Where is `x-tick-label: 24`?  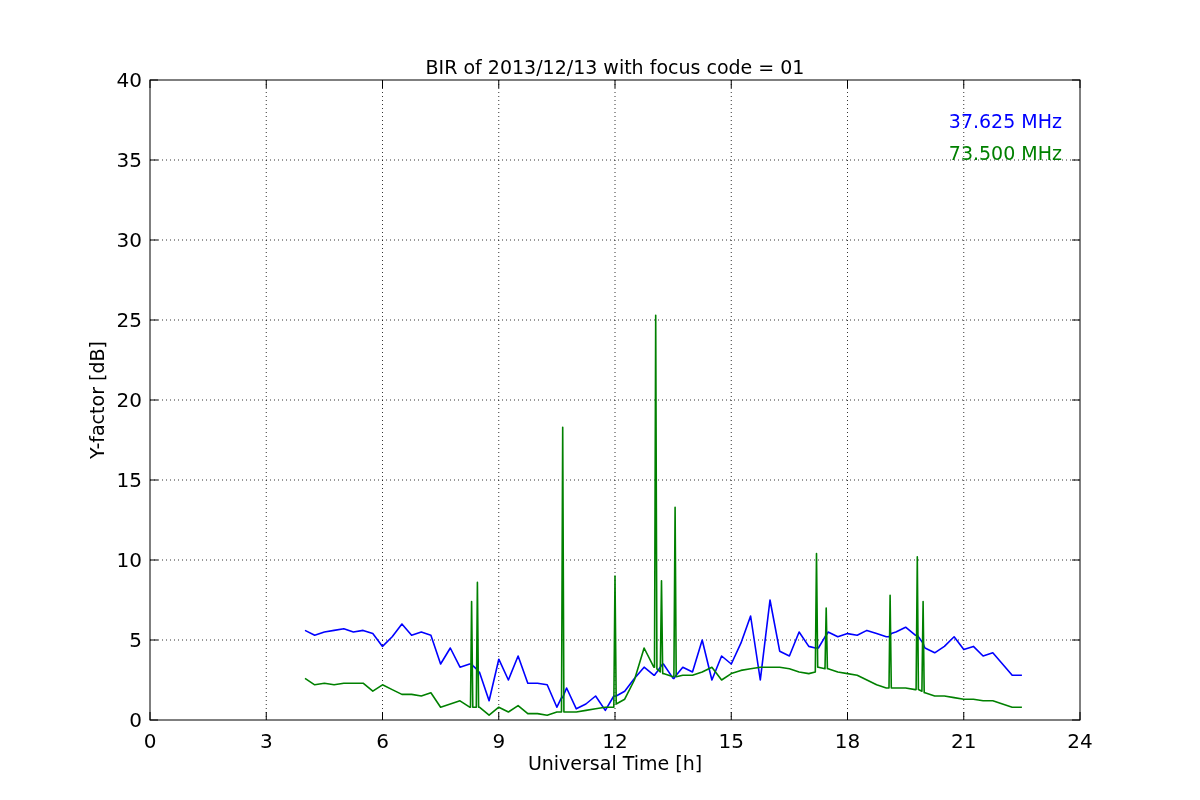 x-tick-label: 24 is located at coordinates (1080, 741).